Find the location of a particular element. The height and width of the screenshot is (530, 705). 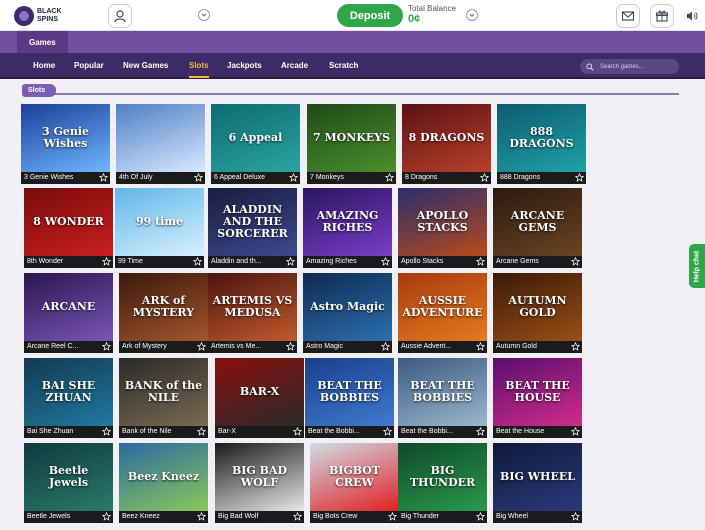

game-tile: BAR-X Bar-X is located at coordinates (259, 398).